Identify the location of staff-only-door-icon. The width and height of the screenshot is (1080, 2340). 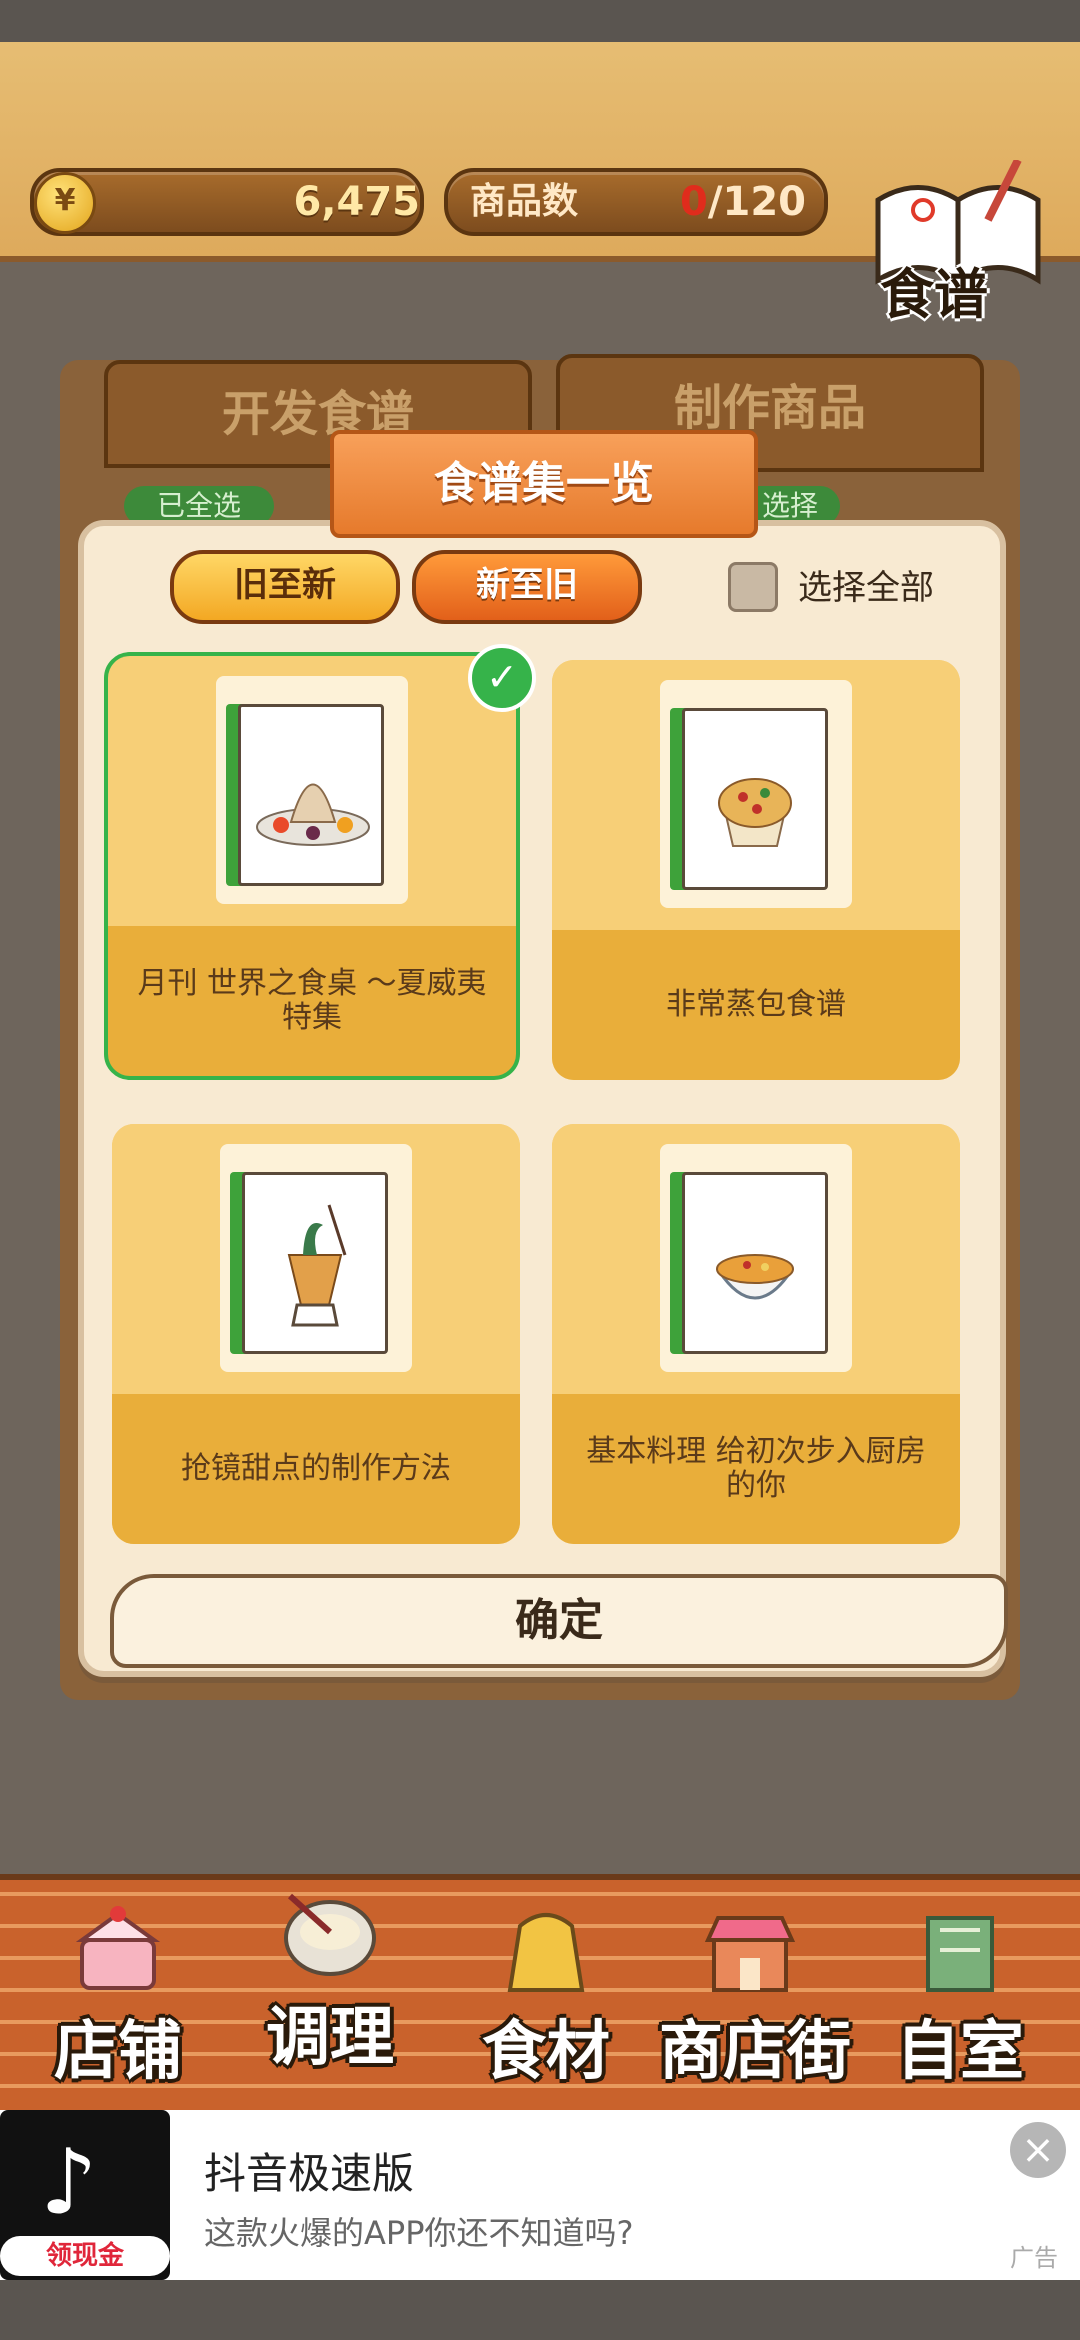
(960, 1954).